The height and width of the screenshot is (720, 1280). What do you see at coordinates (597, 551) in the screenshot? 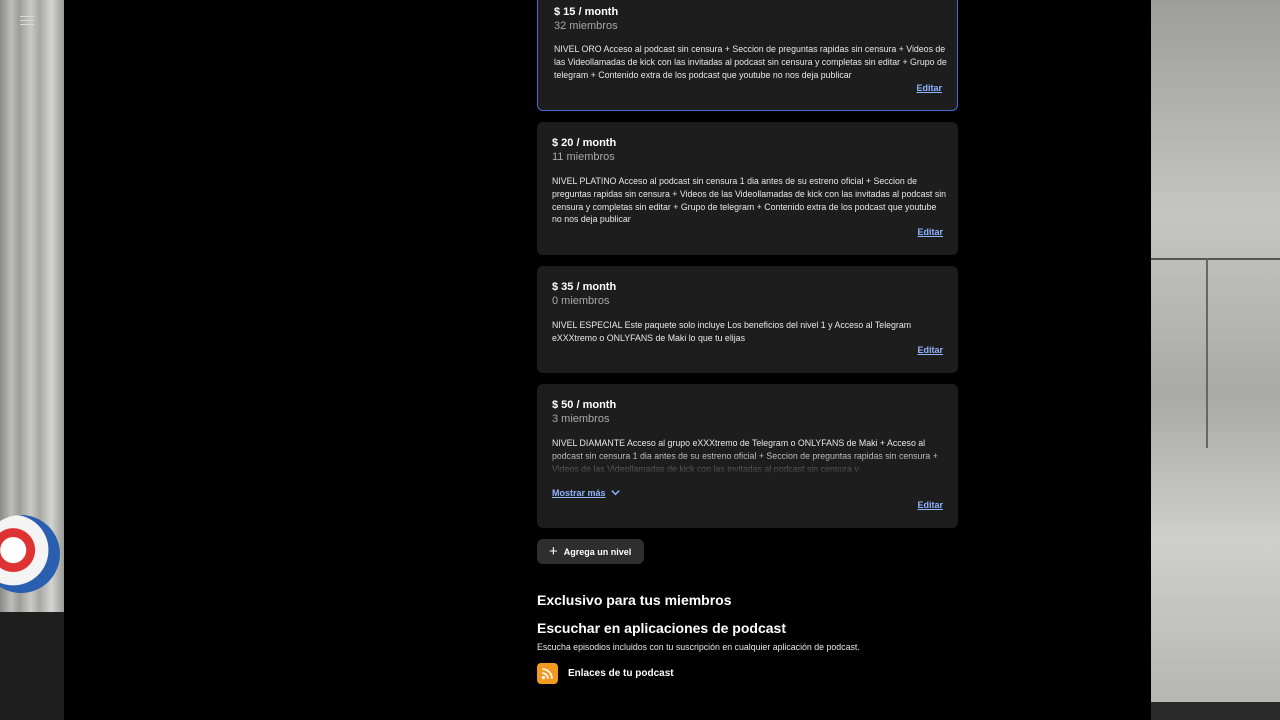
I see `add-level-label: Agrega un nivel` at bounding box center [597, 551].